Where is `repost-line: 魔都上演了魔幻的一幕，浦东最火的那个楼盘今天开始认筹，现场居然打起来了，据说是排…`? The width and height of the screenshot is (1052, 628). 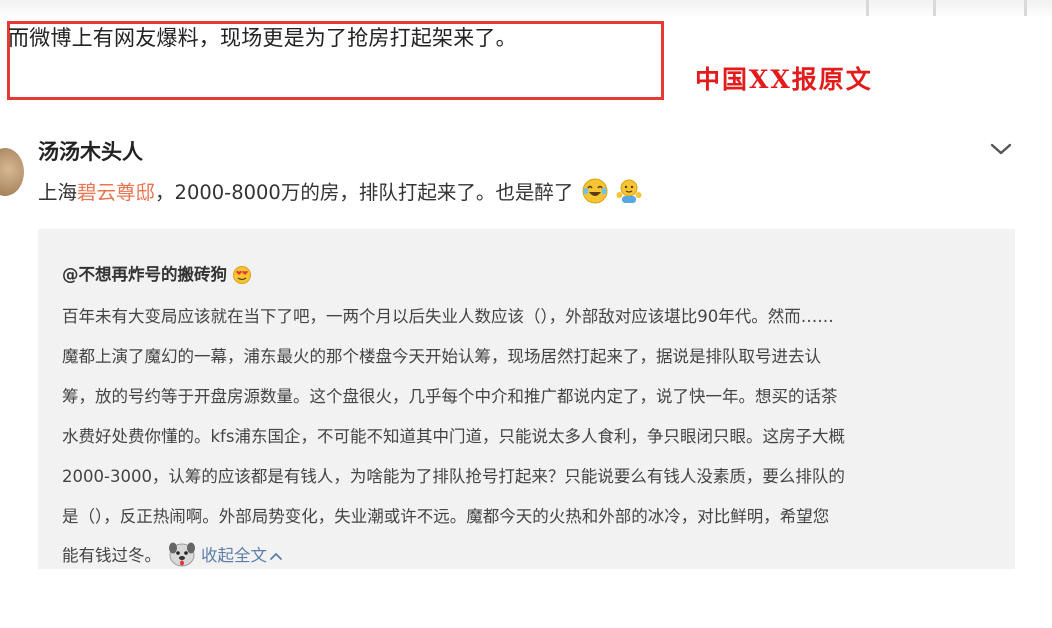
repost-line: 魔都上演了魔幻的一幕，浦东最火的那个楼盘今天开始认筹，现场居然打起来了，据说是排… is located at coordinates (441, 356).